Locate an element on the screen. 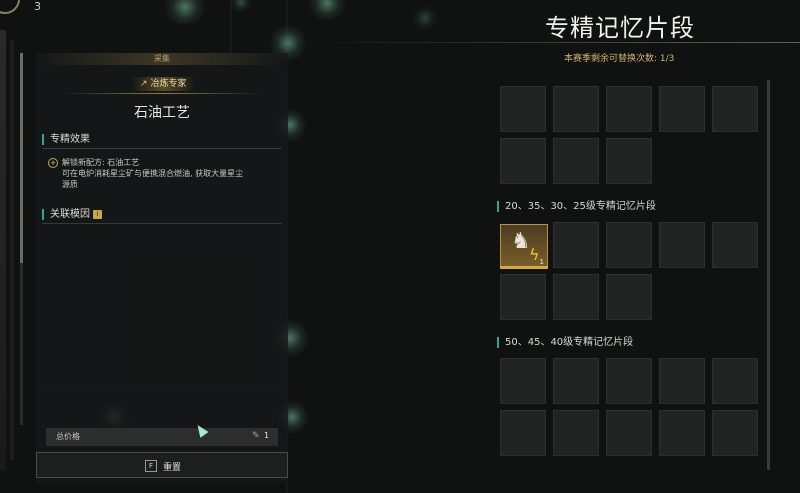  price-label: 总价格 is located at coordinates (68, 436).